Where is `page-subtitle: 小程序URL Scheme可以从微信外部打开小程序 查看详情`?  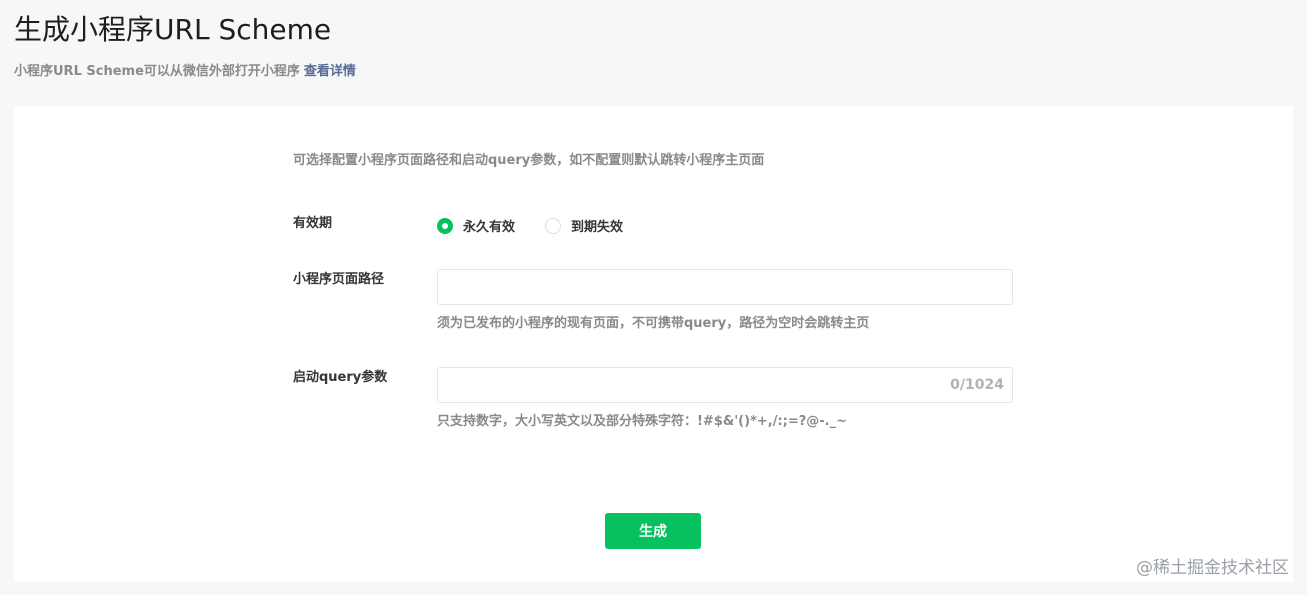
page-subtitle: 小程序URL Scheme可以从微信外部打开小程序 查看详情 is located at coordinates (185, 72).